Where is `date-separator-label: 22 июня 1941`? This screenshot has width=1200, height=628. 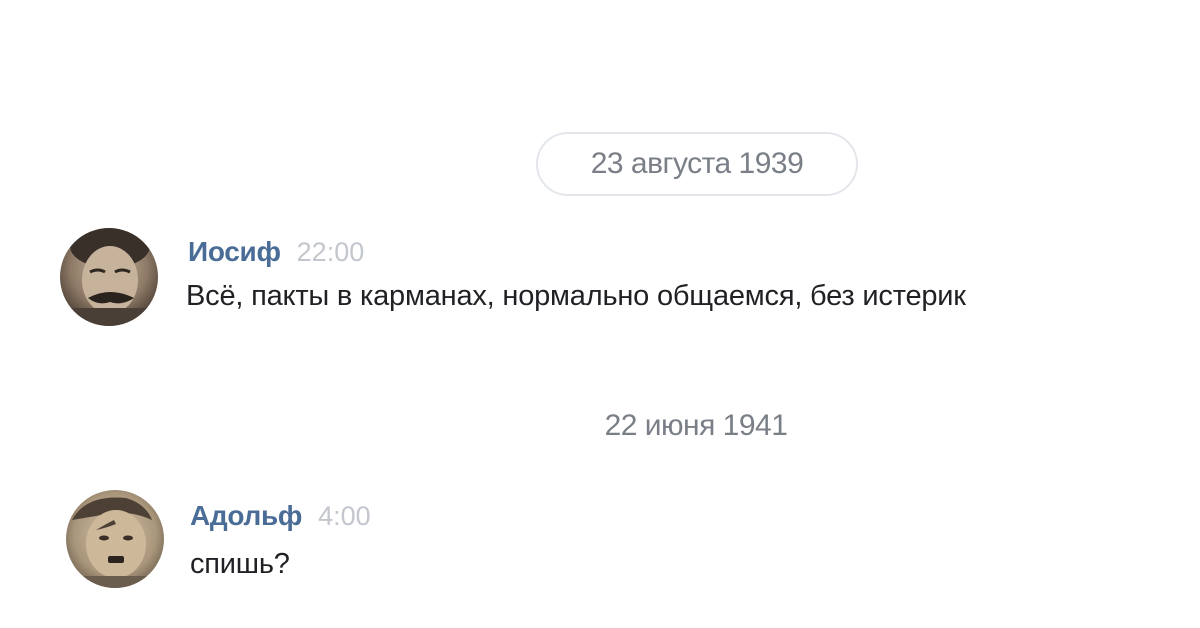 date-separator-label: 22 июня 1941 is located at coordinates (696, 425).